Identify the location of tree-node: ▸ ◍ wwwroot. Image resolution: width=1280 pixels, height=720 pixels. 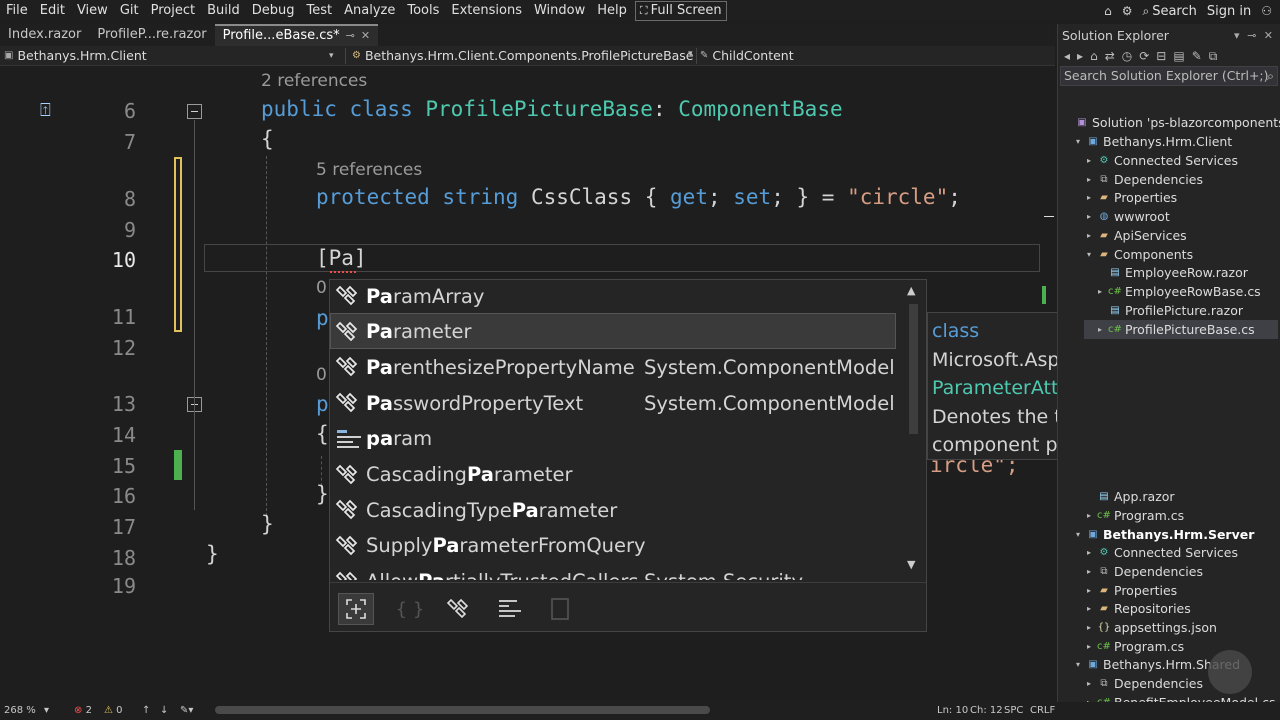
(1127, 216).